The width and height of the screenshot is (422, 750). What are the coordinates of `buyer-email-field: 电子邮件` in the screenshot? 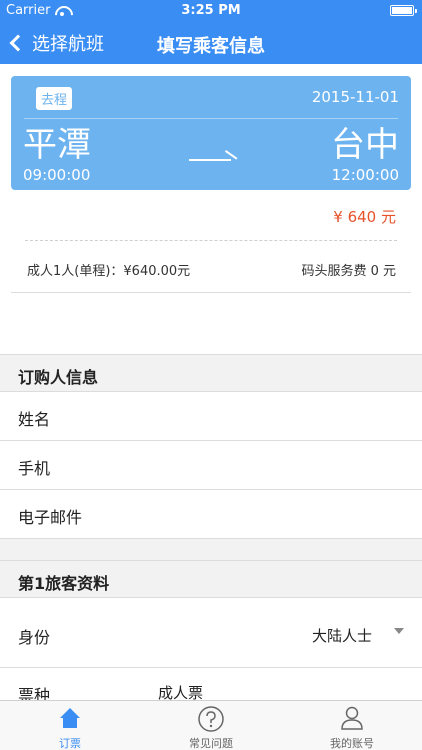 It's located at (211, 514).